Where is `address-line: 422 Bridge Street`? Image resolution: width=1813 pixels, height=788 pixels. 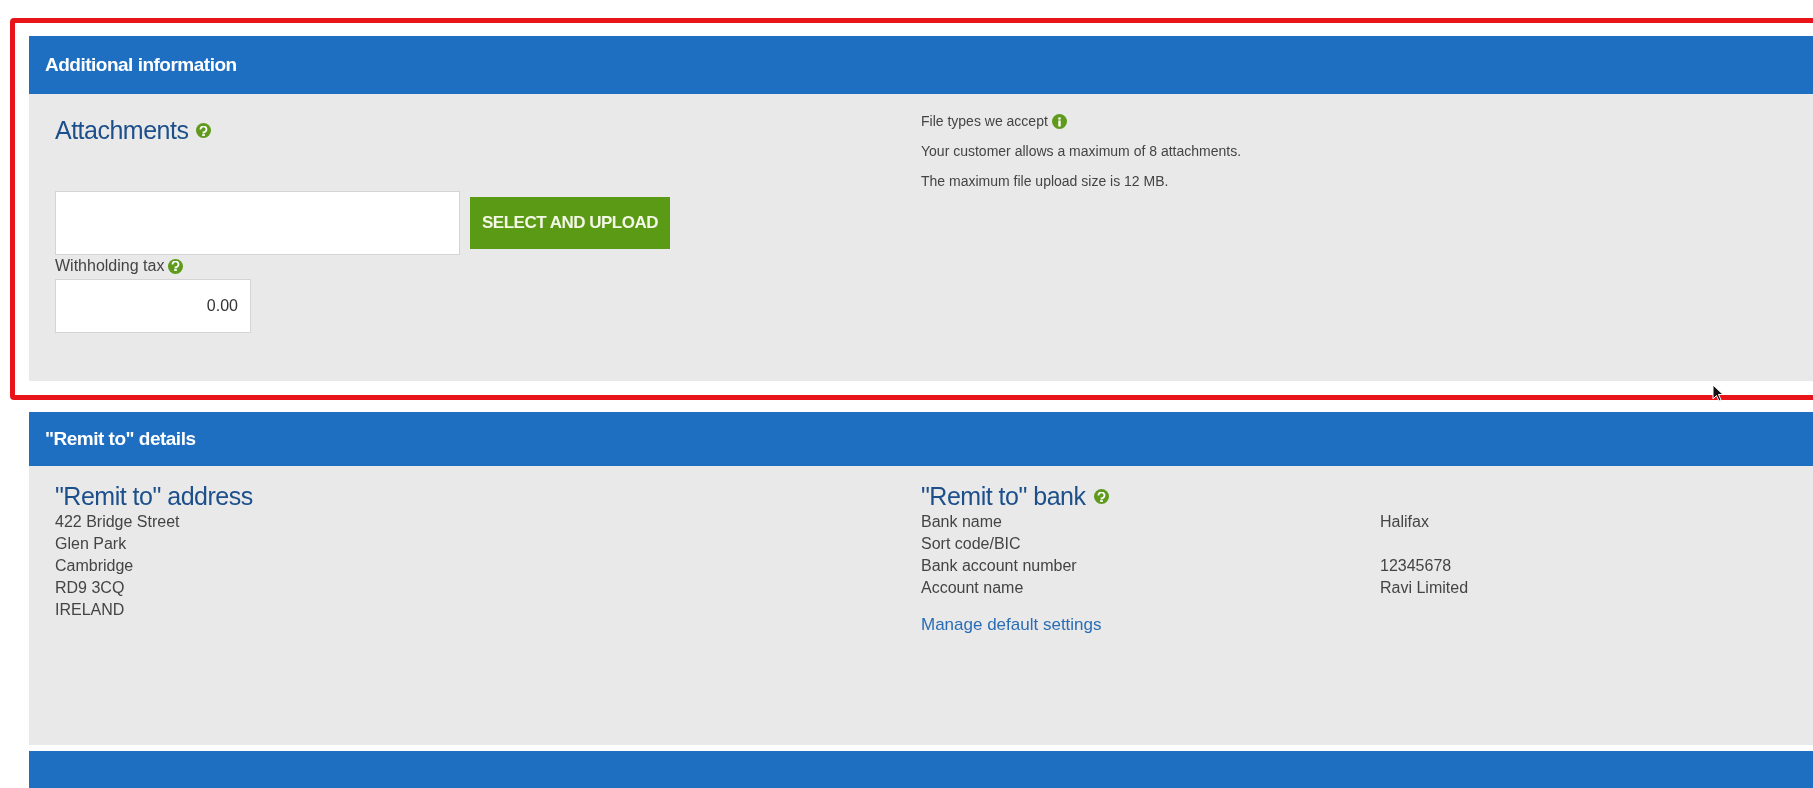
address-line: 422 Bridge Street is located at coordinates (117, 522).